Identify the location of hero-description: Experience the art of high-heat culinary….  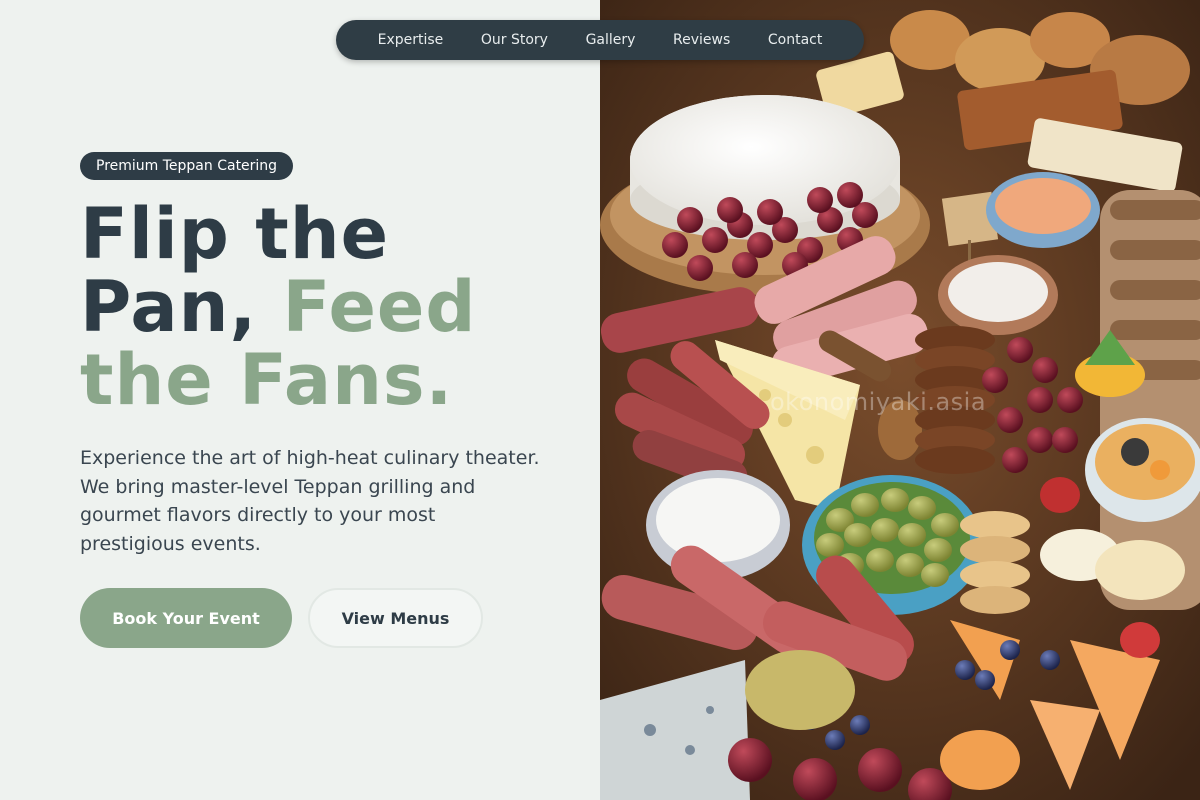
(310, 501).